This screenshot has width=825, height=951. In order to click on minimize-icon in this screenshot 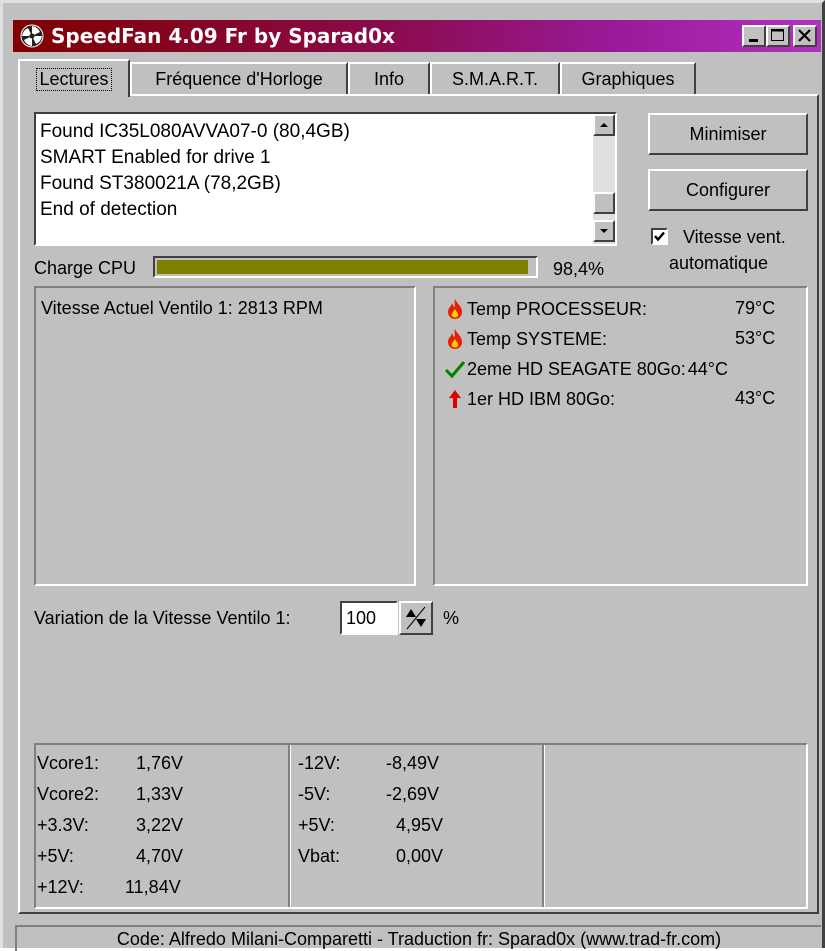, I will do `click(753, 40)`.